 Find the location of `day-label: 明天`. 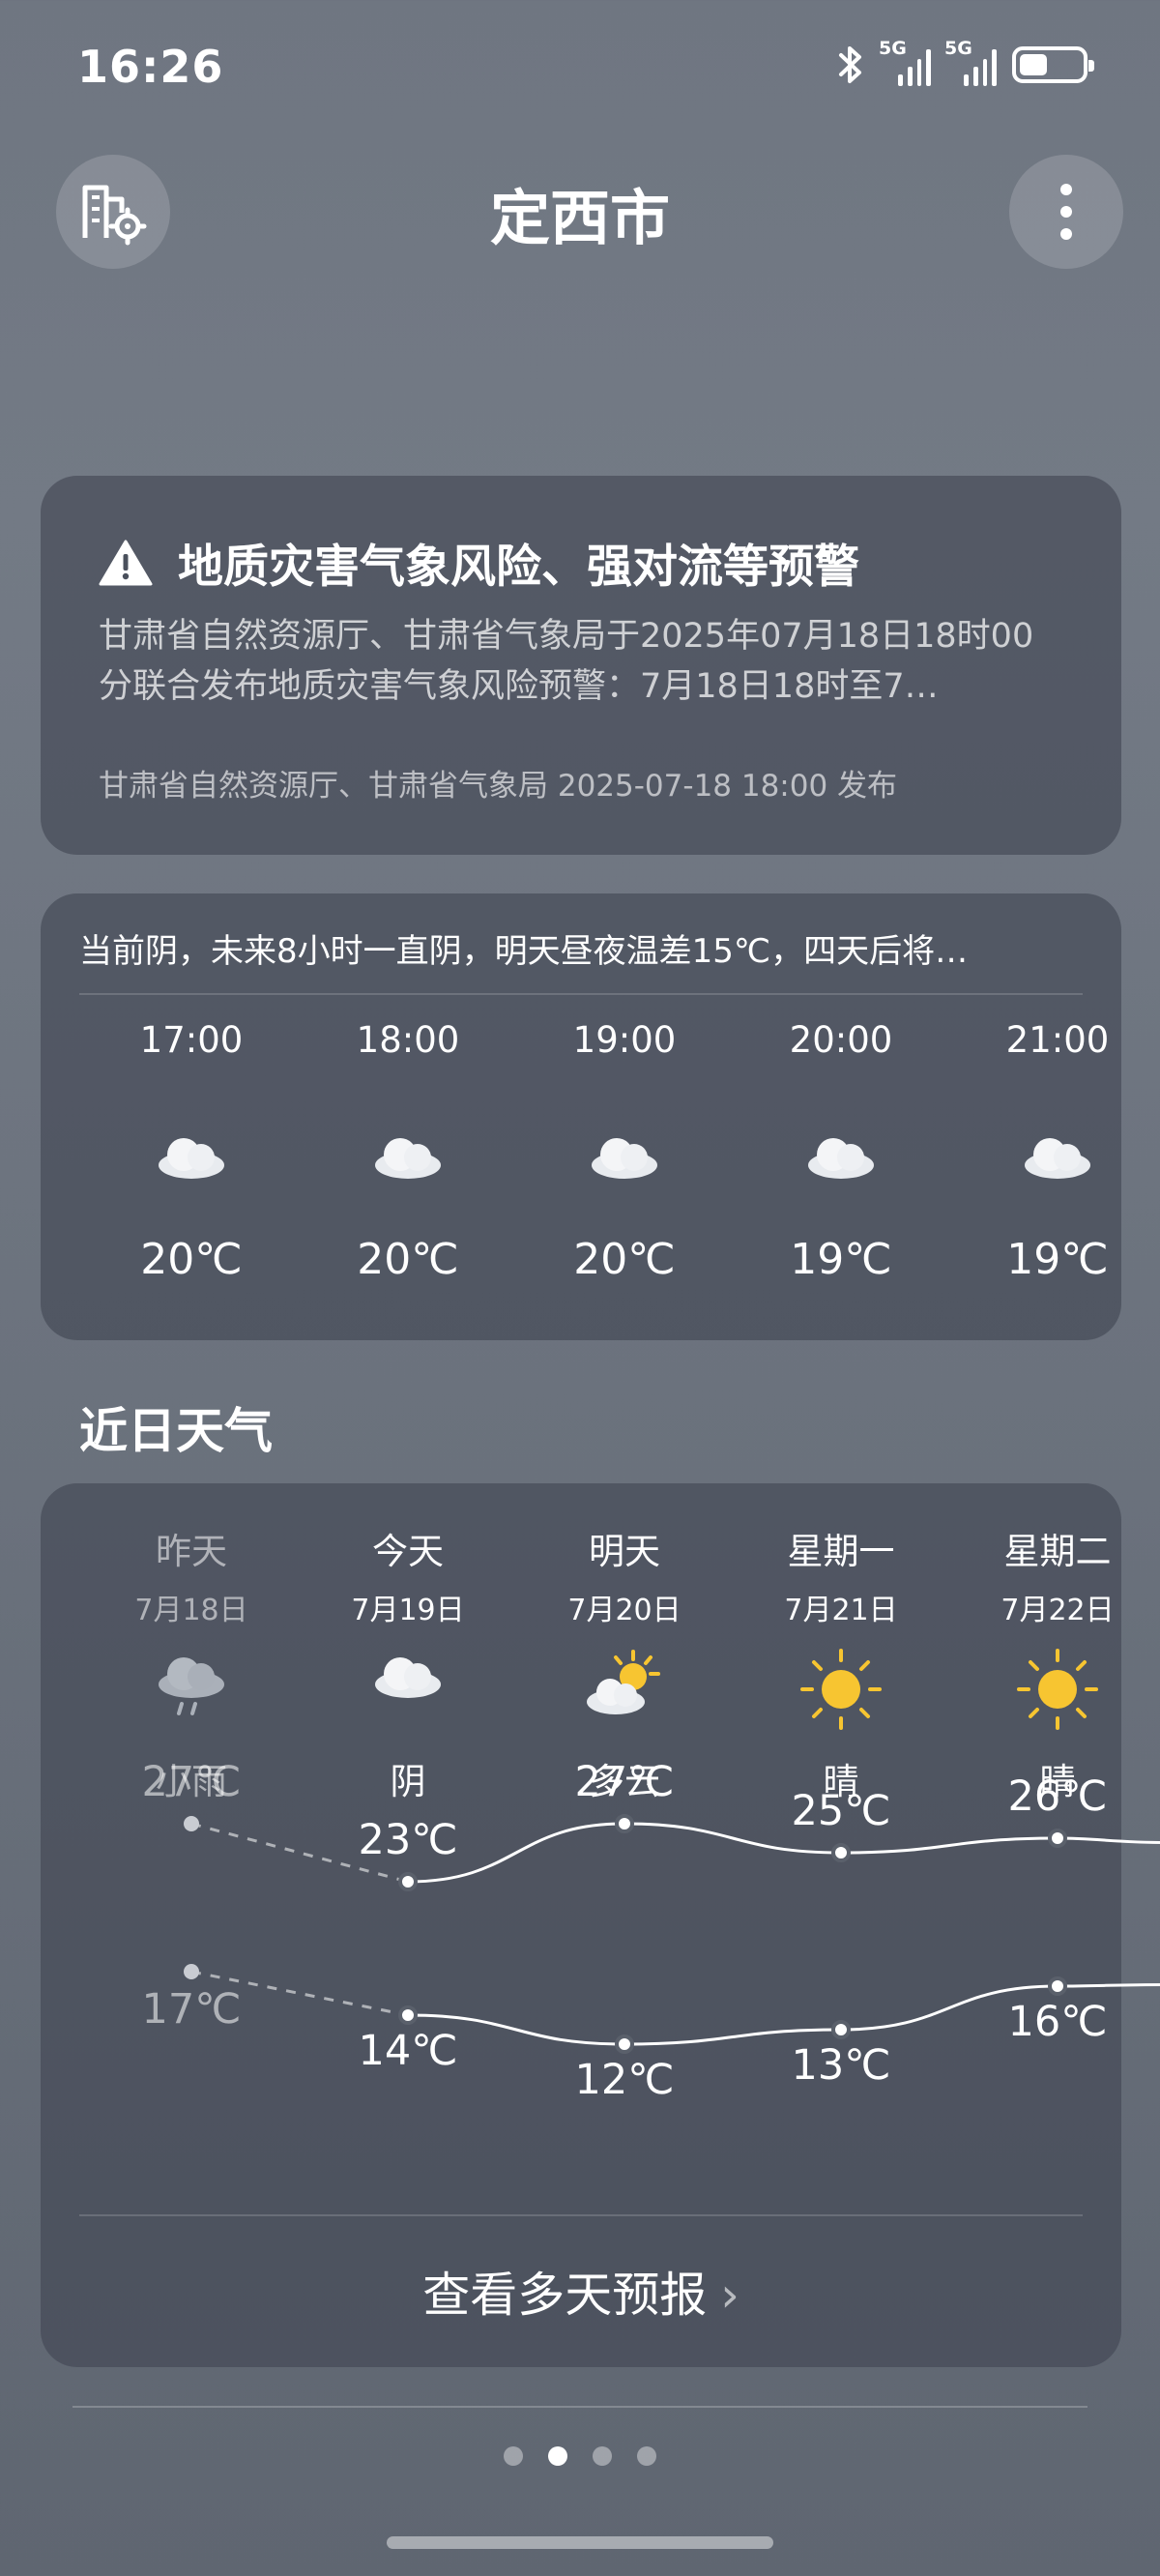

day-label: 明天 is located at coordinates (624, 1551).